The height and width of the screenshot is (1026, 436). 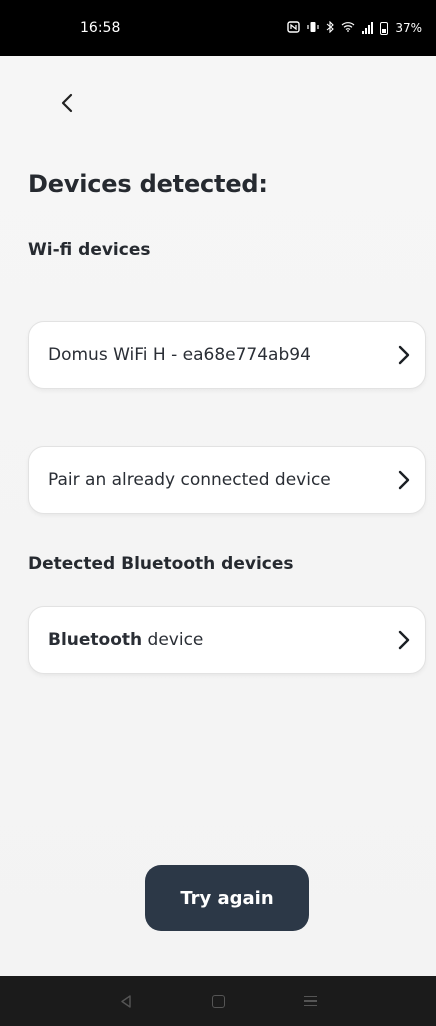 What do you see at coordinates (294, 28) in the screenshot?
I see `nfc-icon` at bounding box center [294, 28].